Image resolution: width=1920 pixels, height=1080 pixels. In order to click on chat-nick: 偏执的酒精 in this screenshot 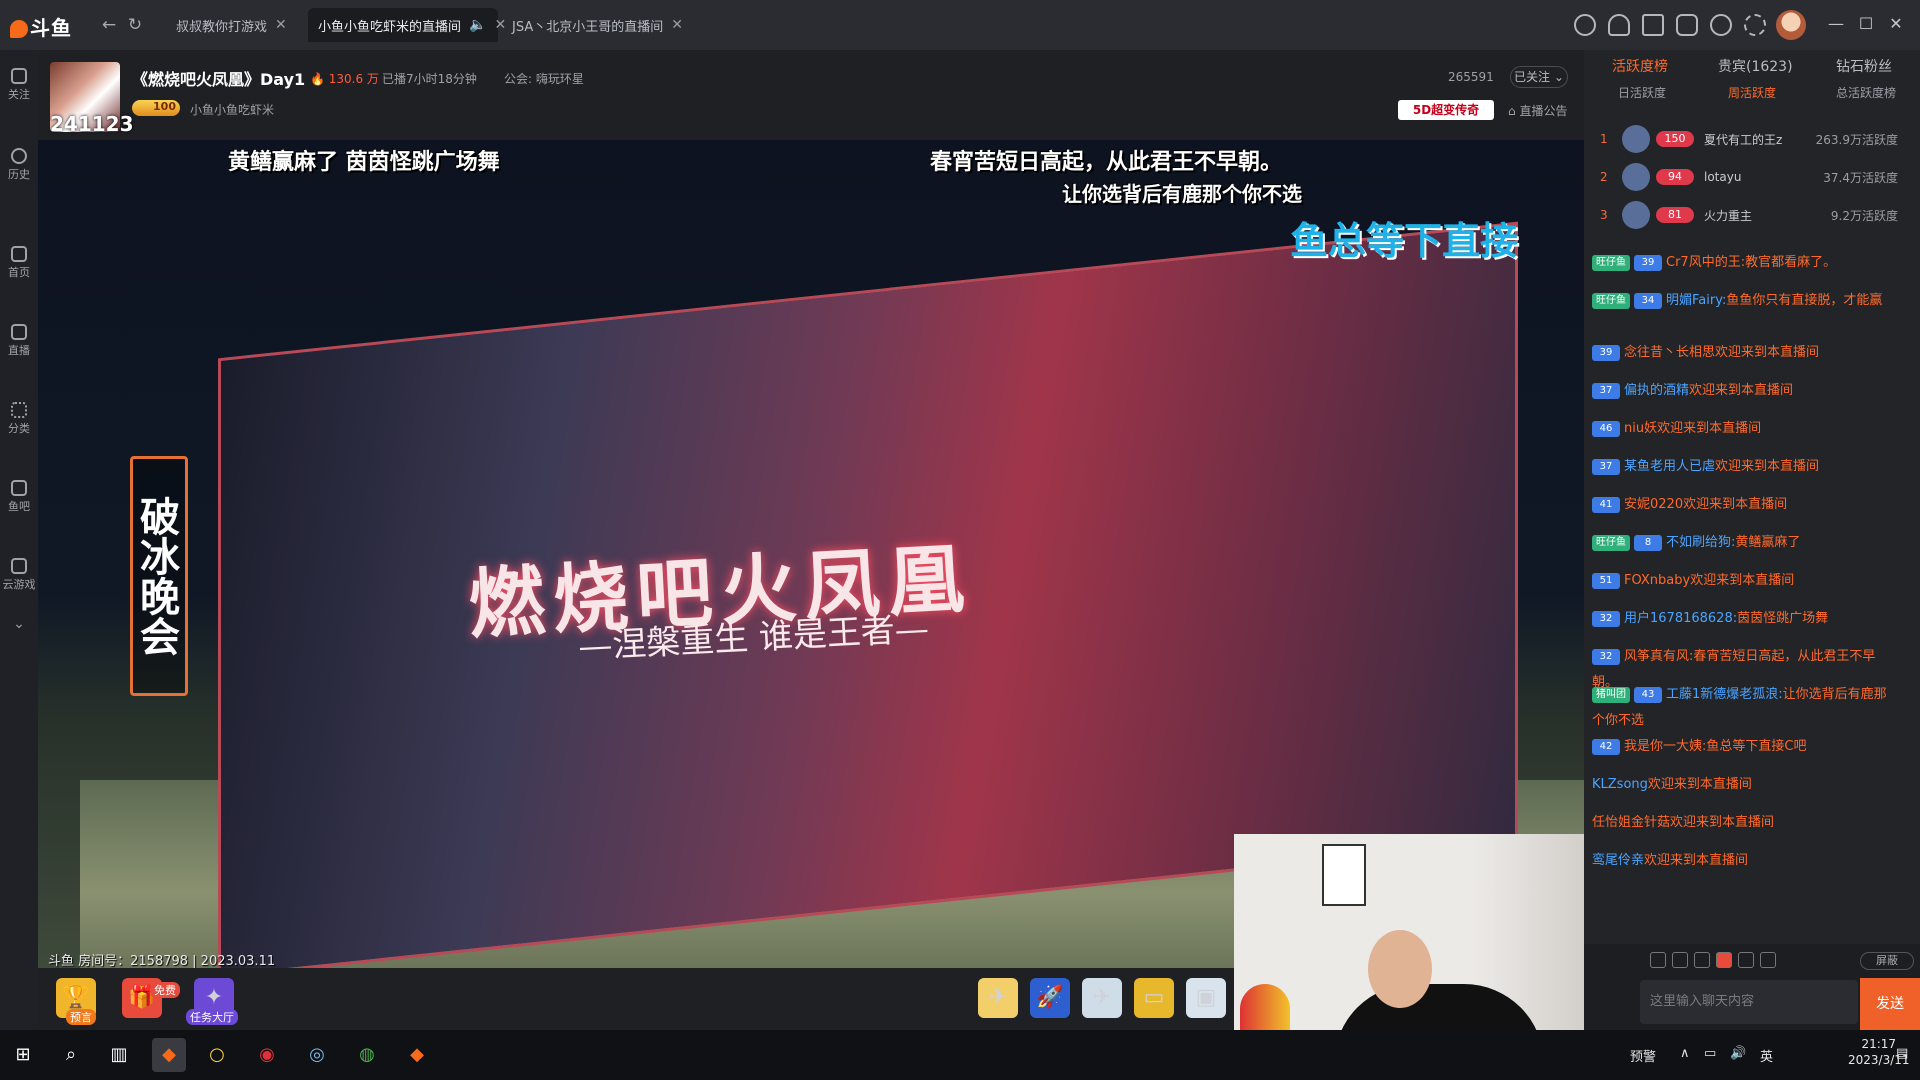, I will do `click(1656, 390)`.